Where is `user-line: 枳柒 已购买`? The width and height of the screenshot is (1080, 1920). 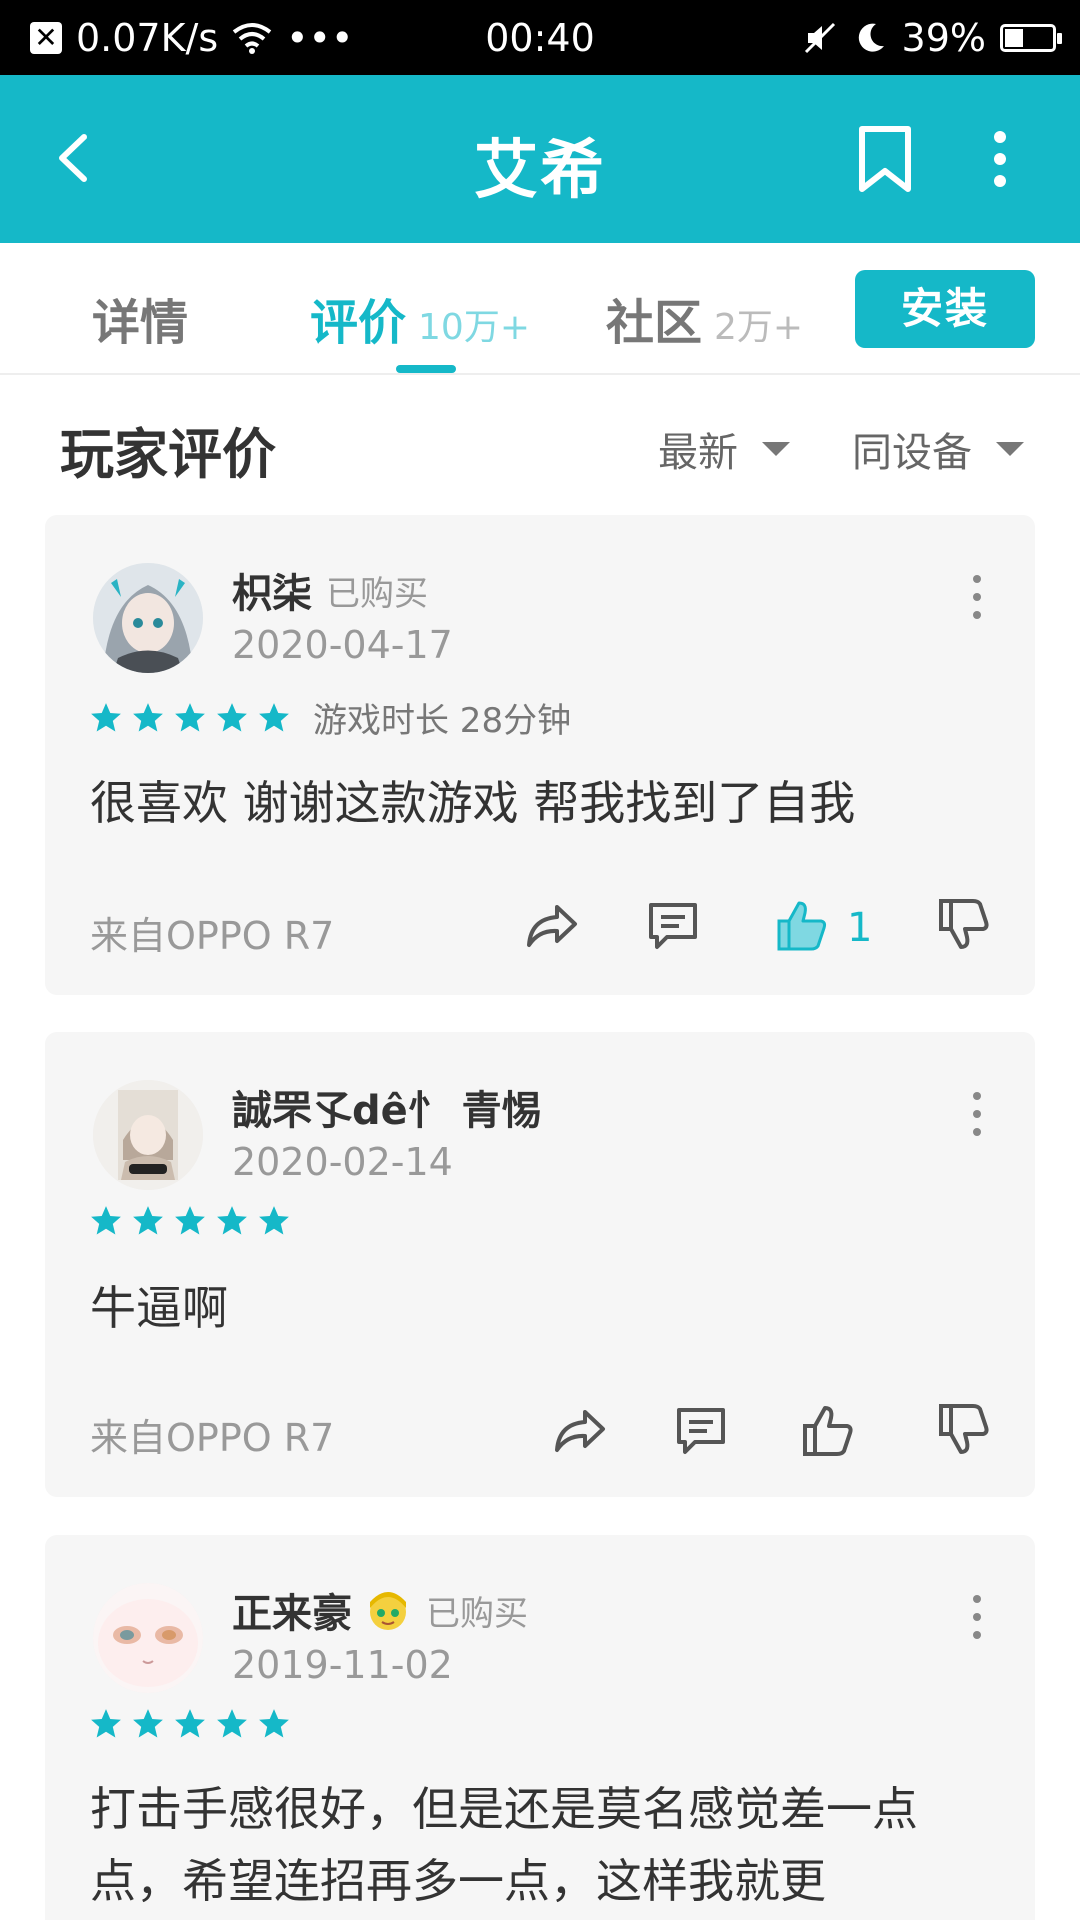
user-line: 枳柒 已购买 is located at coordinates (330, 590).